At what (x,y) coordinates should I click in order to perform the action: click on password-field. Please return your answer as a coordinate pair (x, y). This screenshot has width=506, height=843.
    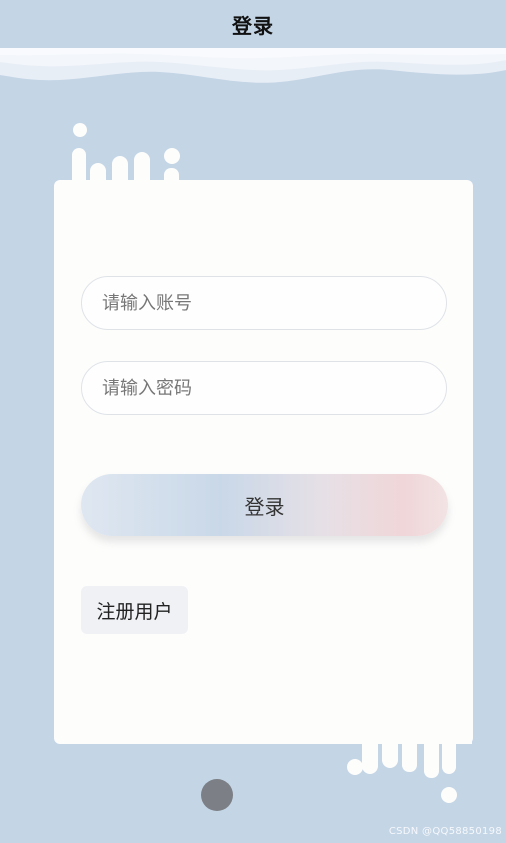
    Looking at the image, I should click on (264, 388).